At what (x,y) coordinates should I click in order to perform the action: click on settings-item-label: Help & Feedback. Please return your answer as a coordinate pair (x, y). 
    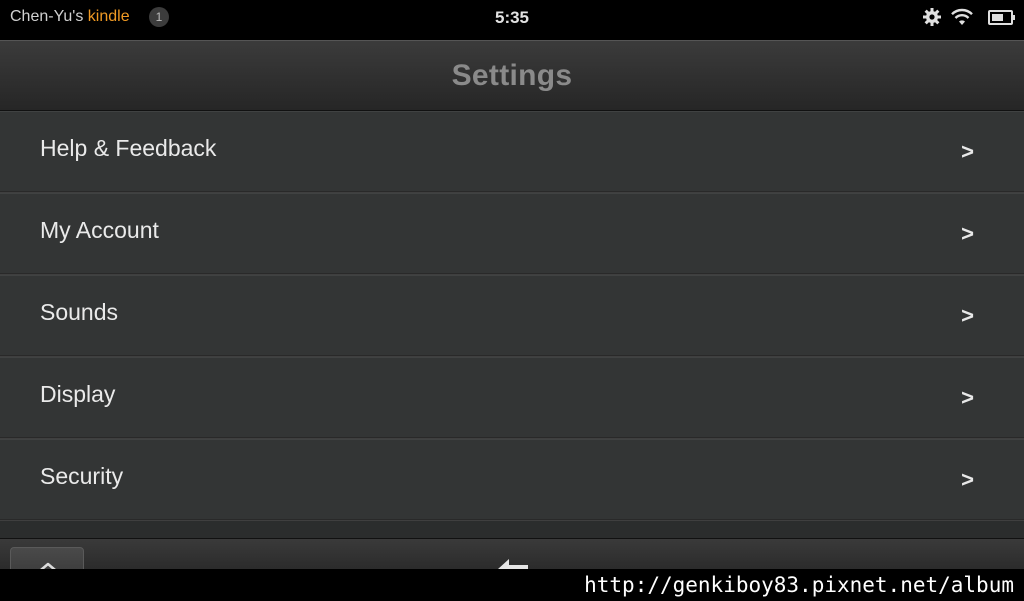
    Looking at the image, I should click on (128, 148).